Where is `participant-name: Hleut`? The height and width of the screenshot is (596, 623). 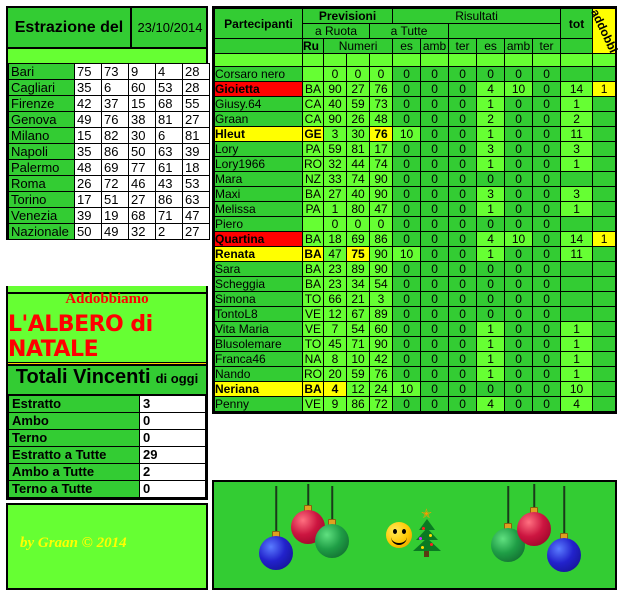
participant-name: Hleut is located at coordinates (258, 134).